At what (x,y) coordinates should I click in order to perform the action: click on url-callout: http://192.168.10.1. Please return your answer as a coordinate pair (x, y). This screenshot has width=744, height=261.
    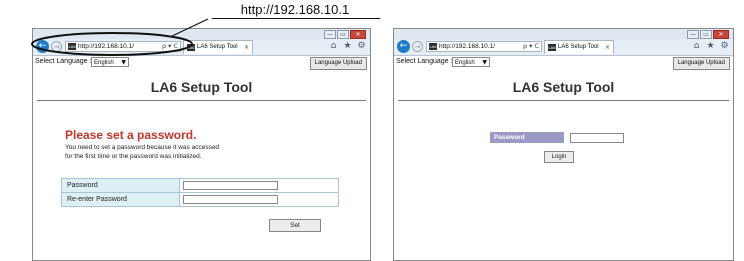
    Looking at the image, I should click on (295, 10).